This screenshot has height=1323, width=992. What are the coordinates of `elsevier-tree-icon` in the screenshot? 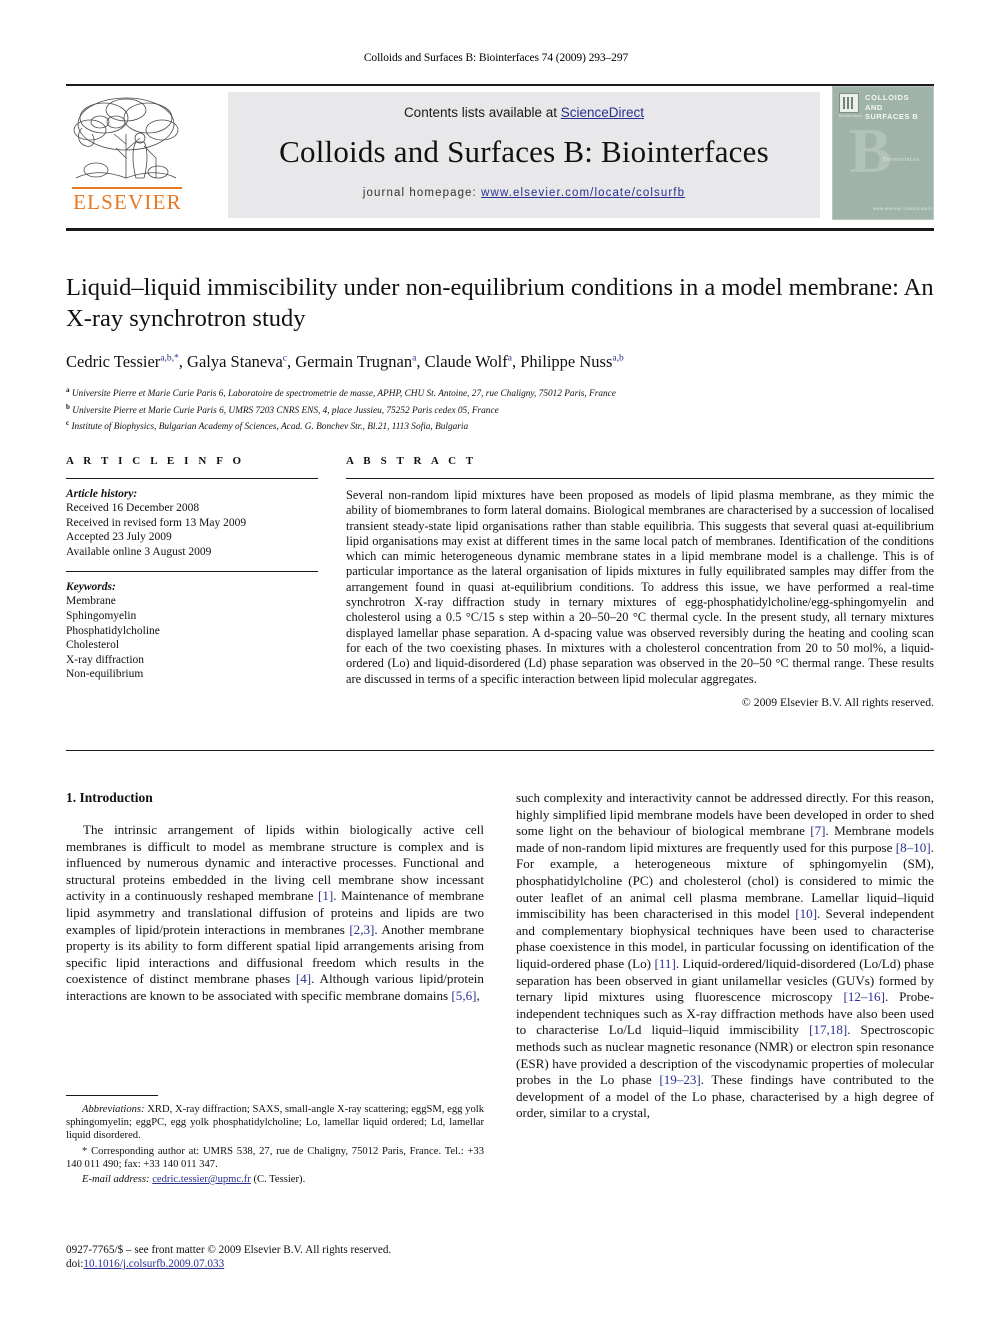 It's located at (126, 142).